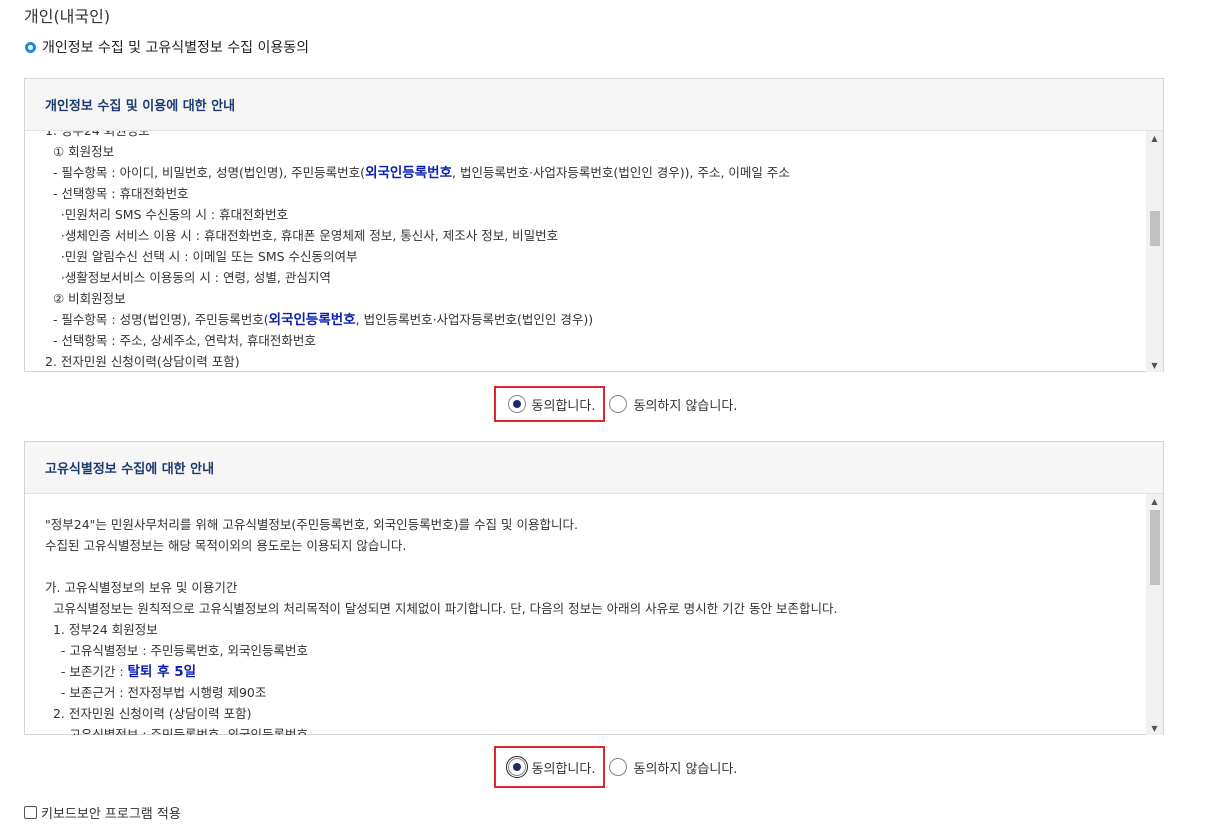  I want to click on consent-title: 개인정보 수집 및 고유식별정보 수집 이용동의, so click(166, 47).